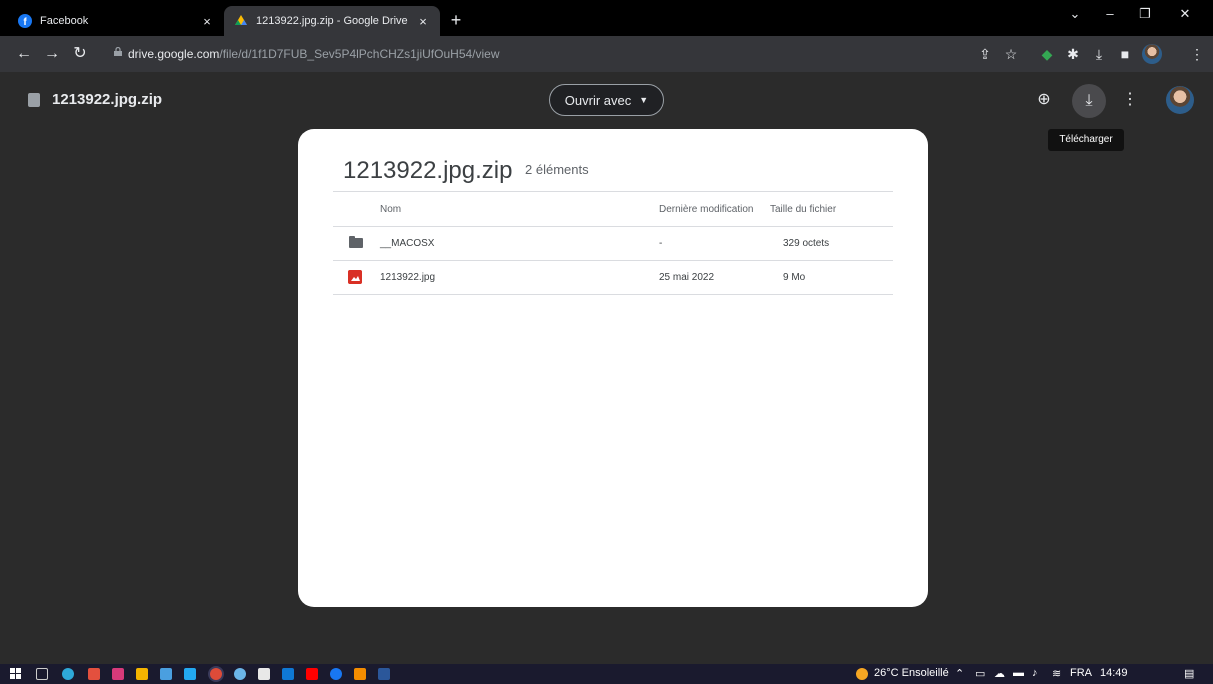 This screenshot has width=1213, height=684. What do you see at coordinates (1073, 54) in the screenshot?
I see `puzzle-icon: ✱` at bounding box center [1073, 54].